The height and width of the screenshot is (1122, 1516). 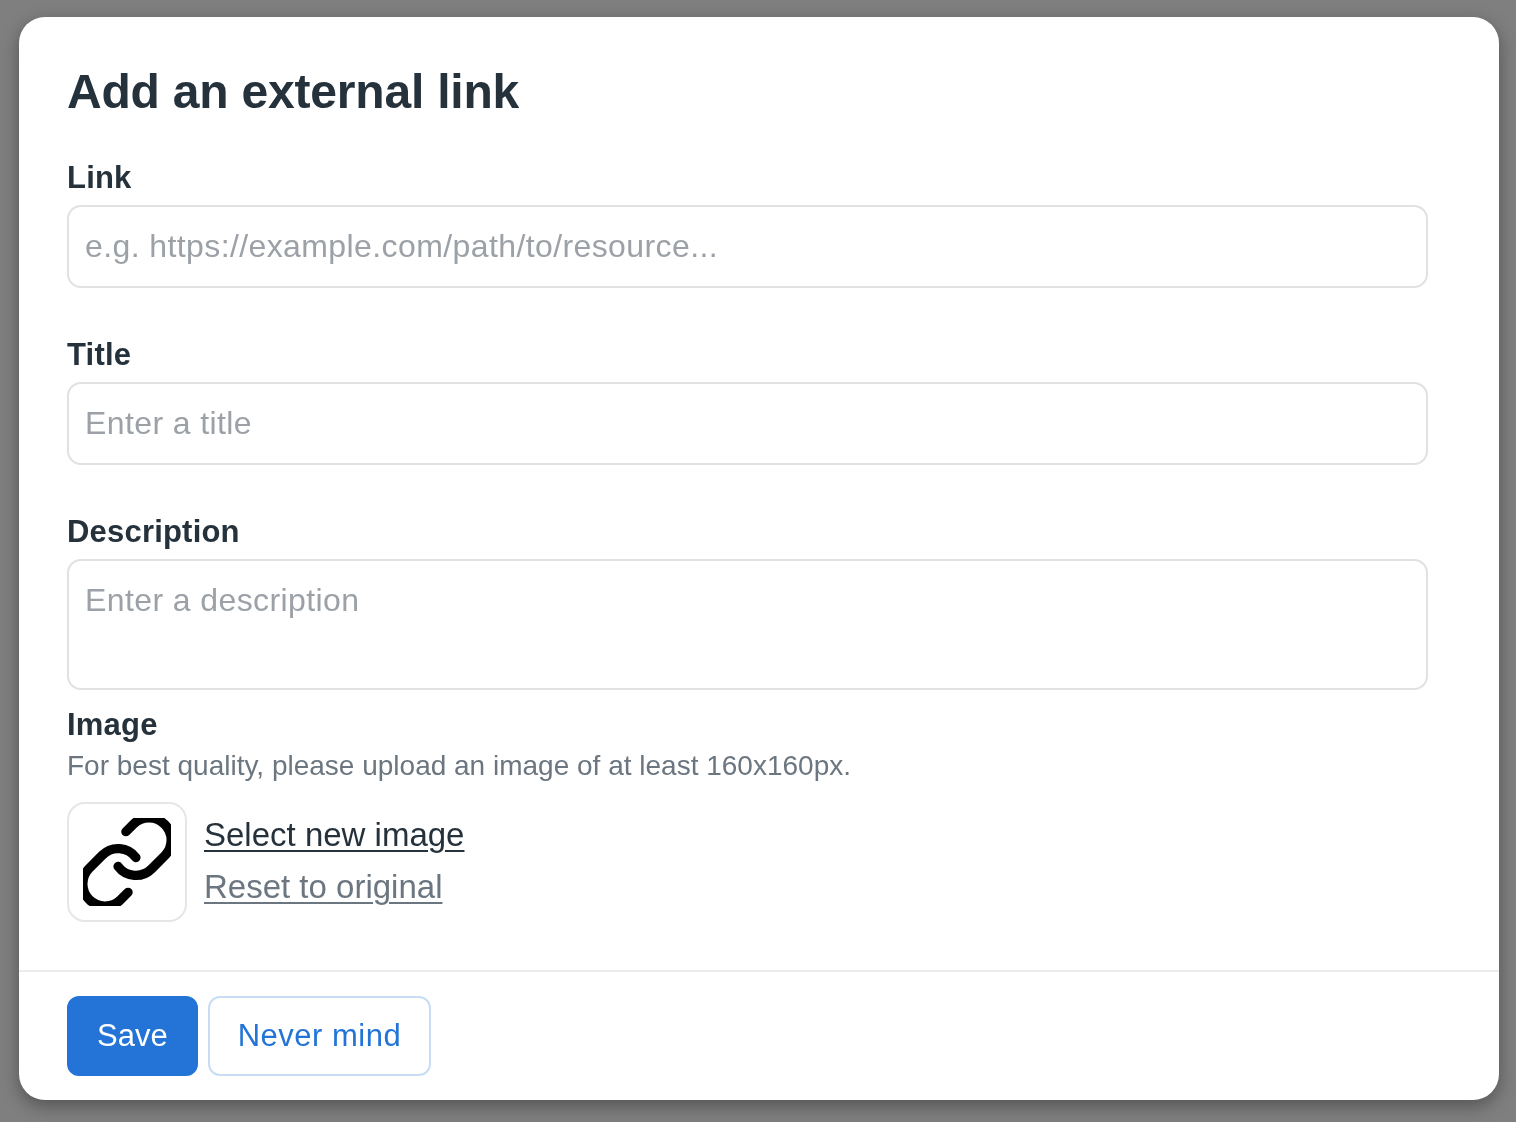 What do you see at coordinates (100, 178) in the screenshot?
I see `field-label: Link` at bounding box center [100, 178].